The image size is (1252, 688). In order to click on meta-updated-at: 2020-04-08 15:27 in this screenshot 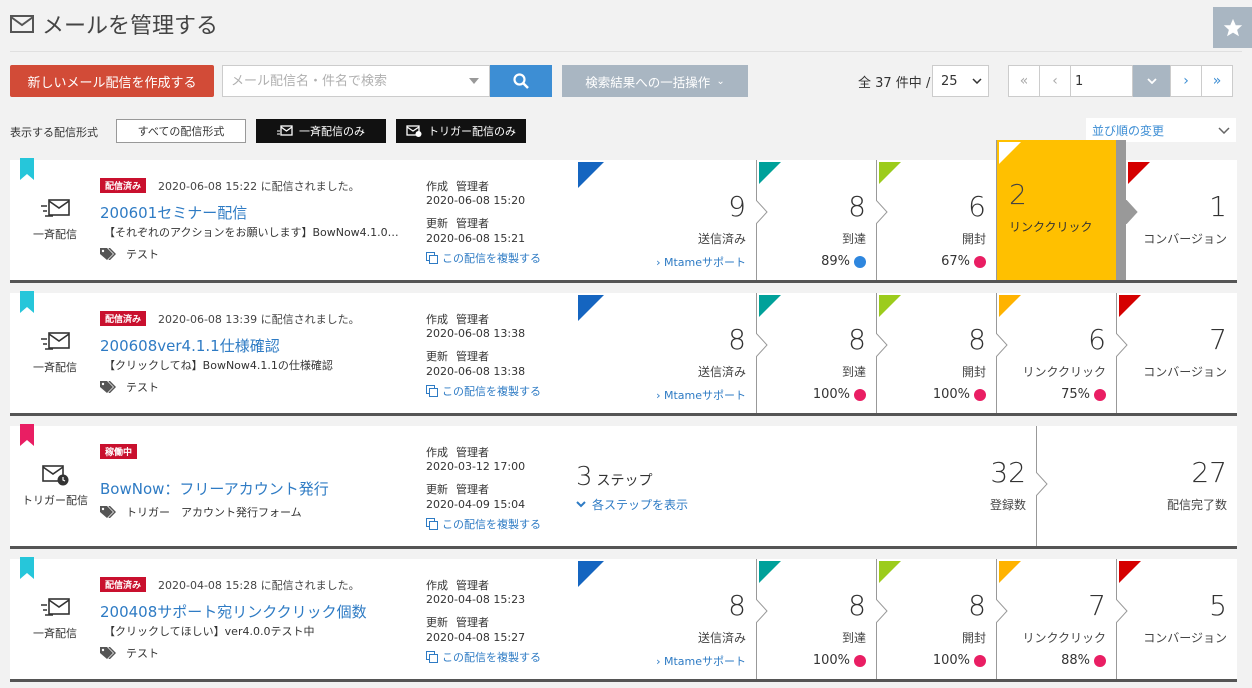, I will do `click(476, 637)`.